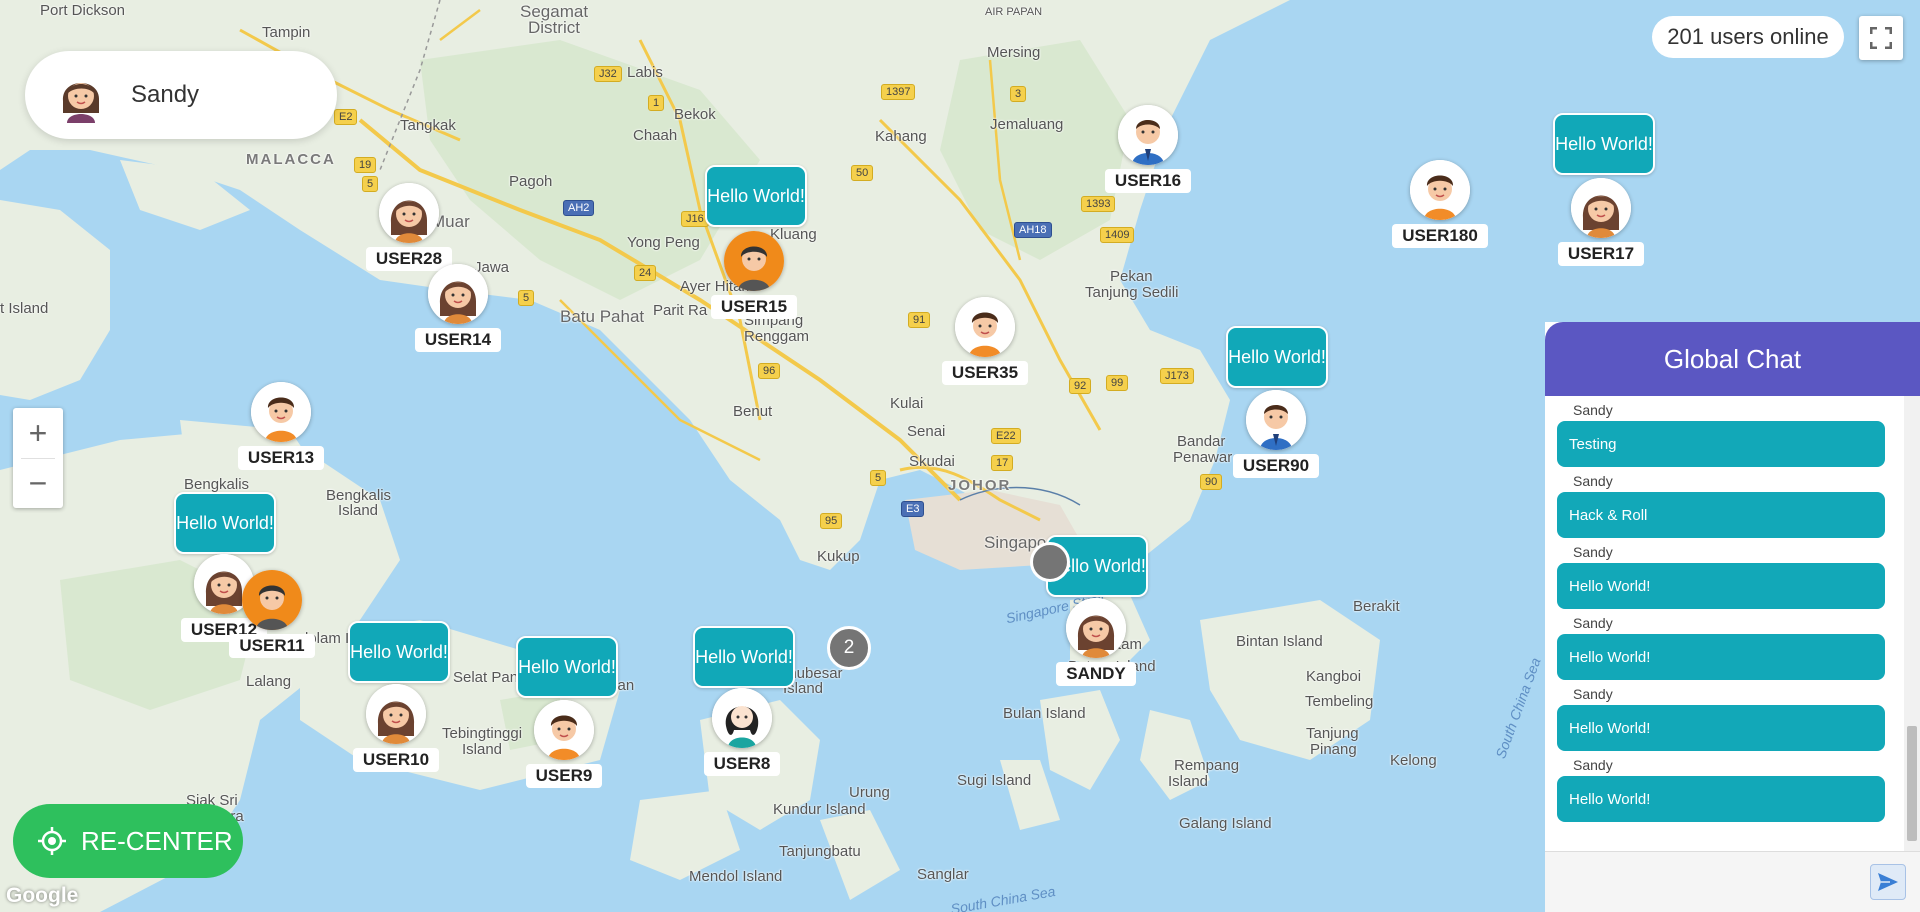  Describe the element at coordinates (1098, 204) in the screenshot. I see `route-shield: 1393` at that location.